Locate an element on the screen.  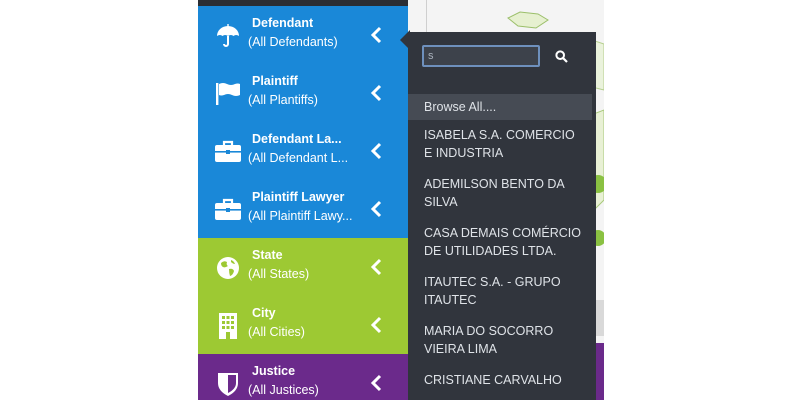
filter-city: City (All Cities) is located at coordinates (303, 325).